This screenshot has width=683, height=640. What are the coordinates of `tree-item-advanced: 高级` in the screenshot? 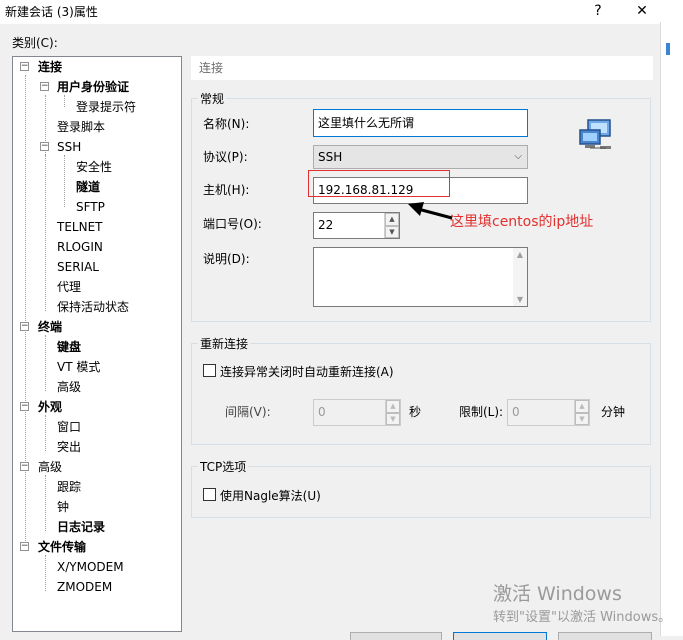 It's located at (50, 467).